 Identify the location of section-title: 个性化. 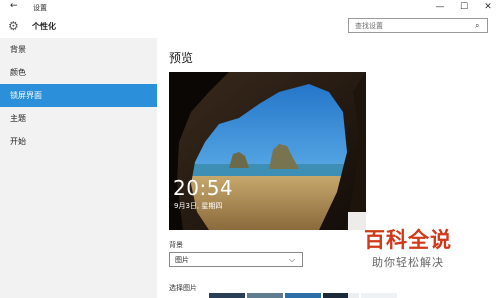
(44, 26).